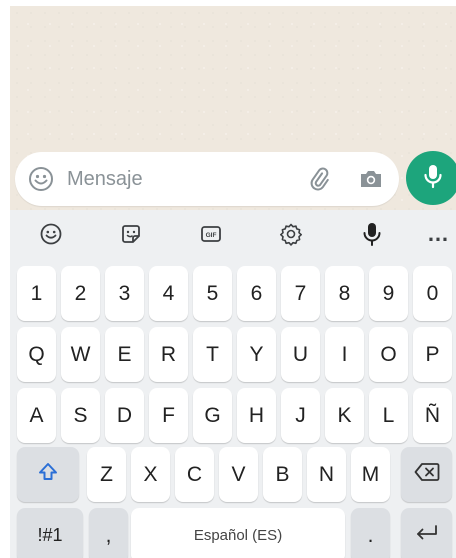 The height and width of the screenshot is (558, 456). Describe the element at coordinates (344, 415) in the screenshot. I see `key-k: K` at that location.